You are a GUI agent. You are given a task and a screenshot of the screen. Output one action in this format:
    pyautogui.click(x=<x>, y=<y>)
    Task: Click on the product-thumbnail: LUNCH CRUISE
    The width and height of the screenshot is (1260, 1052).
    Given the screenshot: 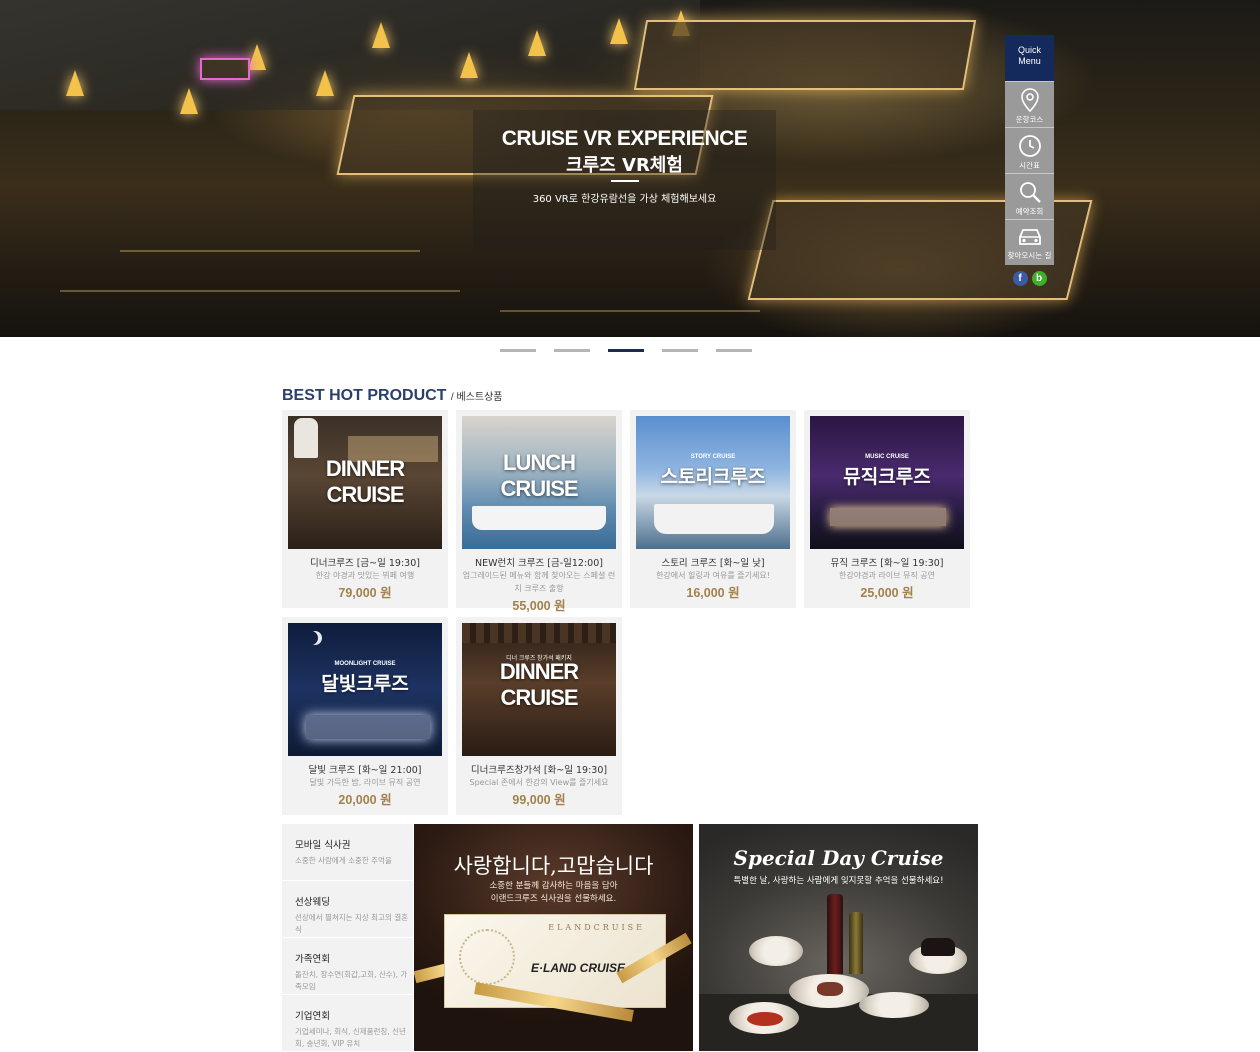 What is the action you would take?
    pyautogui.click(x=539, y=482)
    